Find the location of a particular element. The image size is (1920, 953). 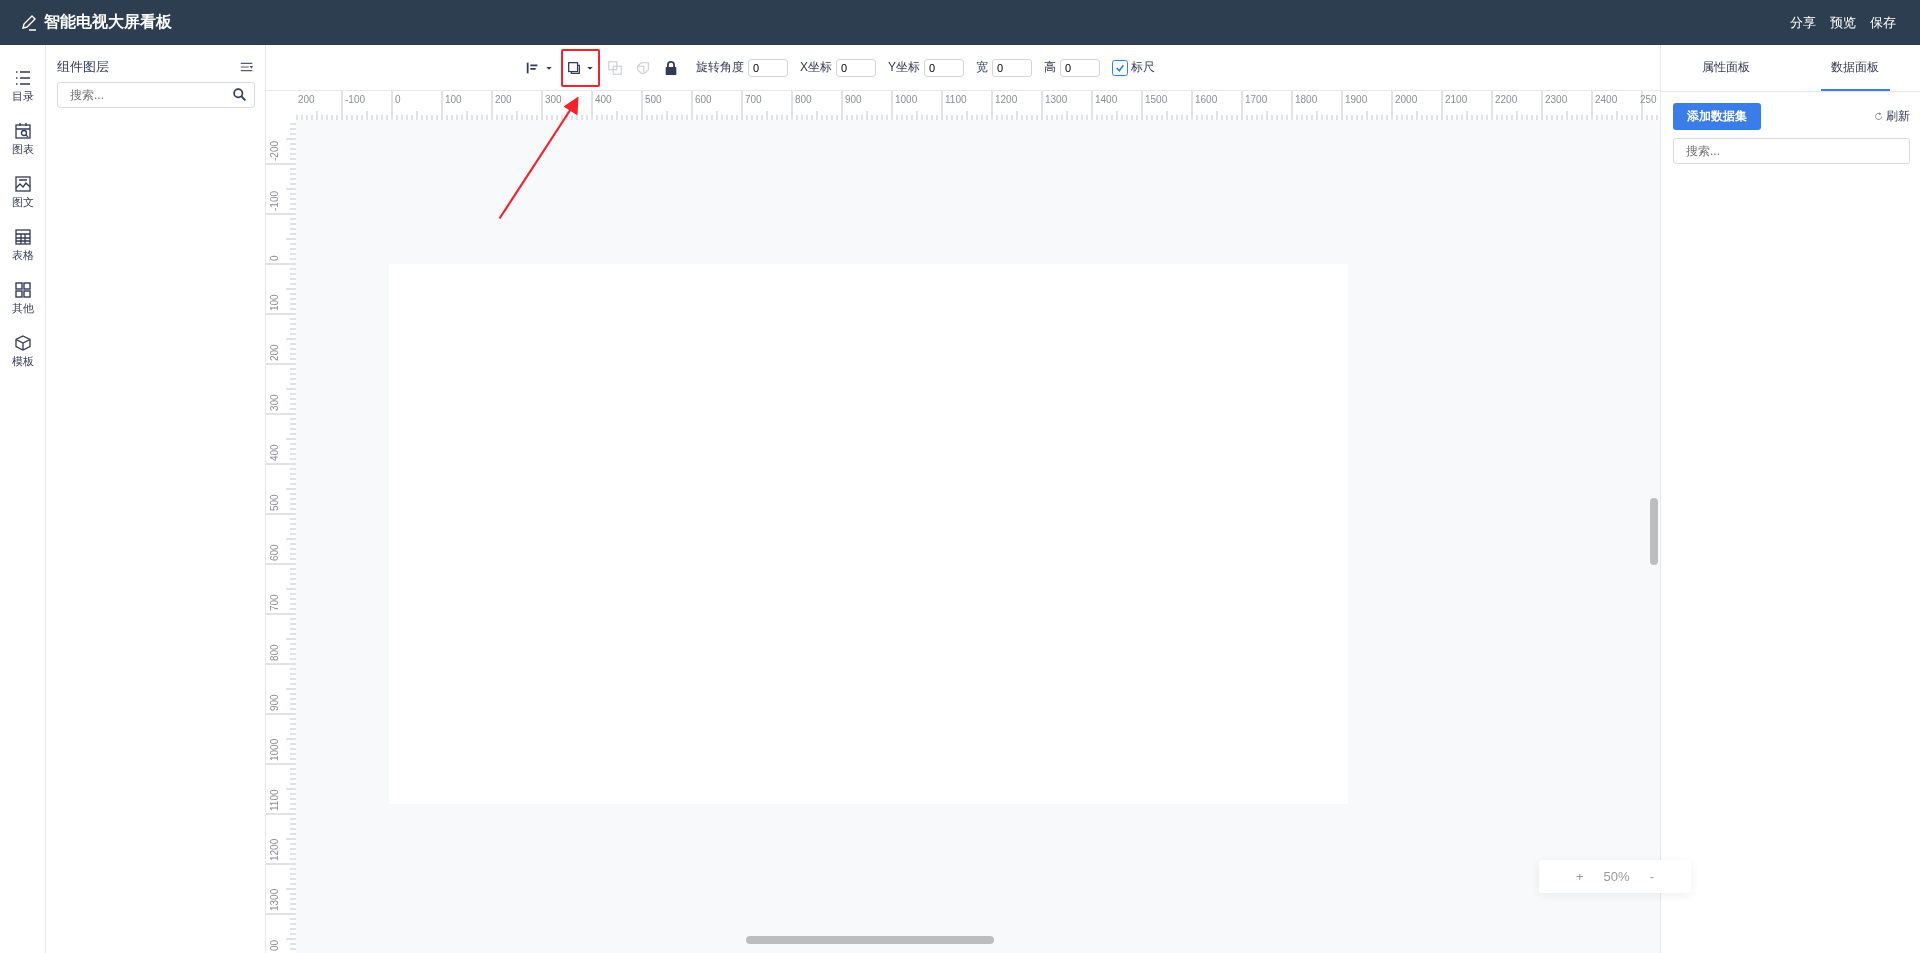

layers-icon is located at coordinates (574, 67).